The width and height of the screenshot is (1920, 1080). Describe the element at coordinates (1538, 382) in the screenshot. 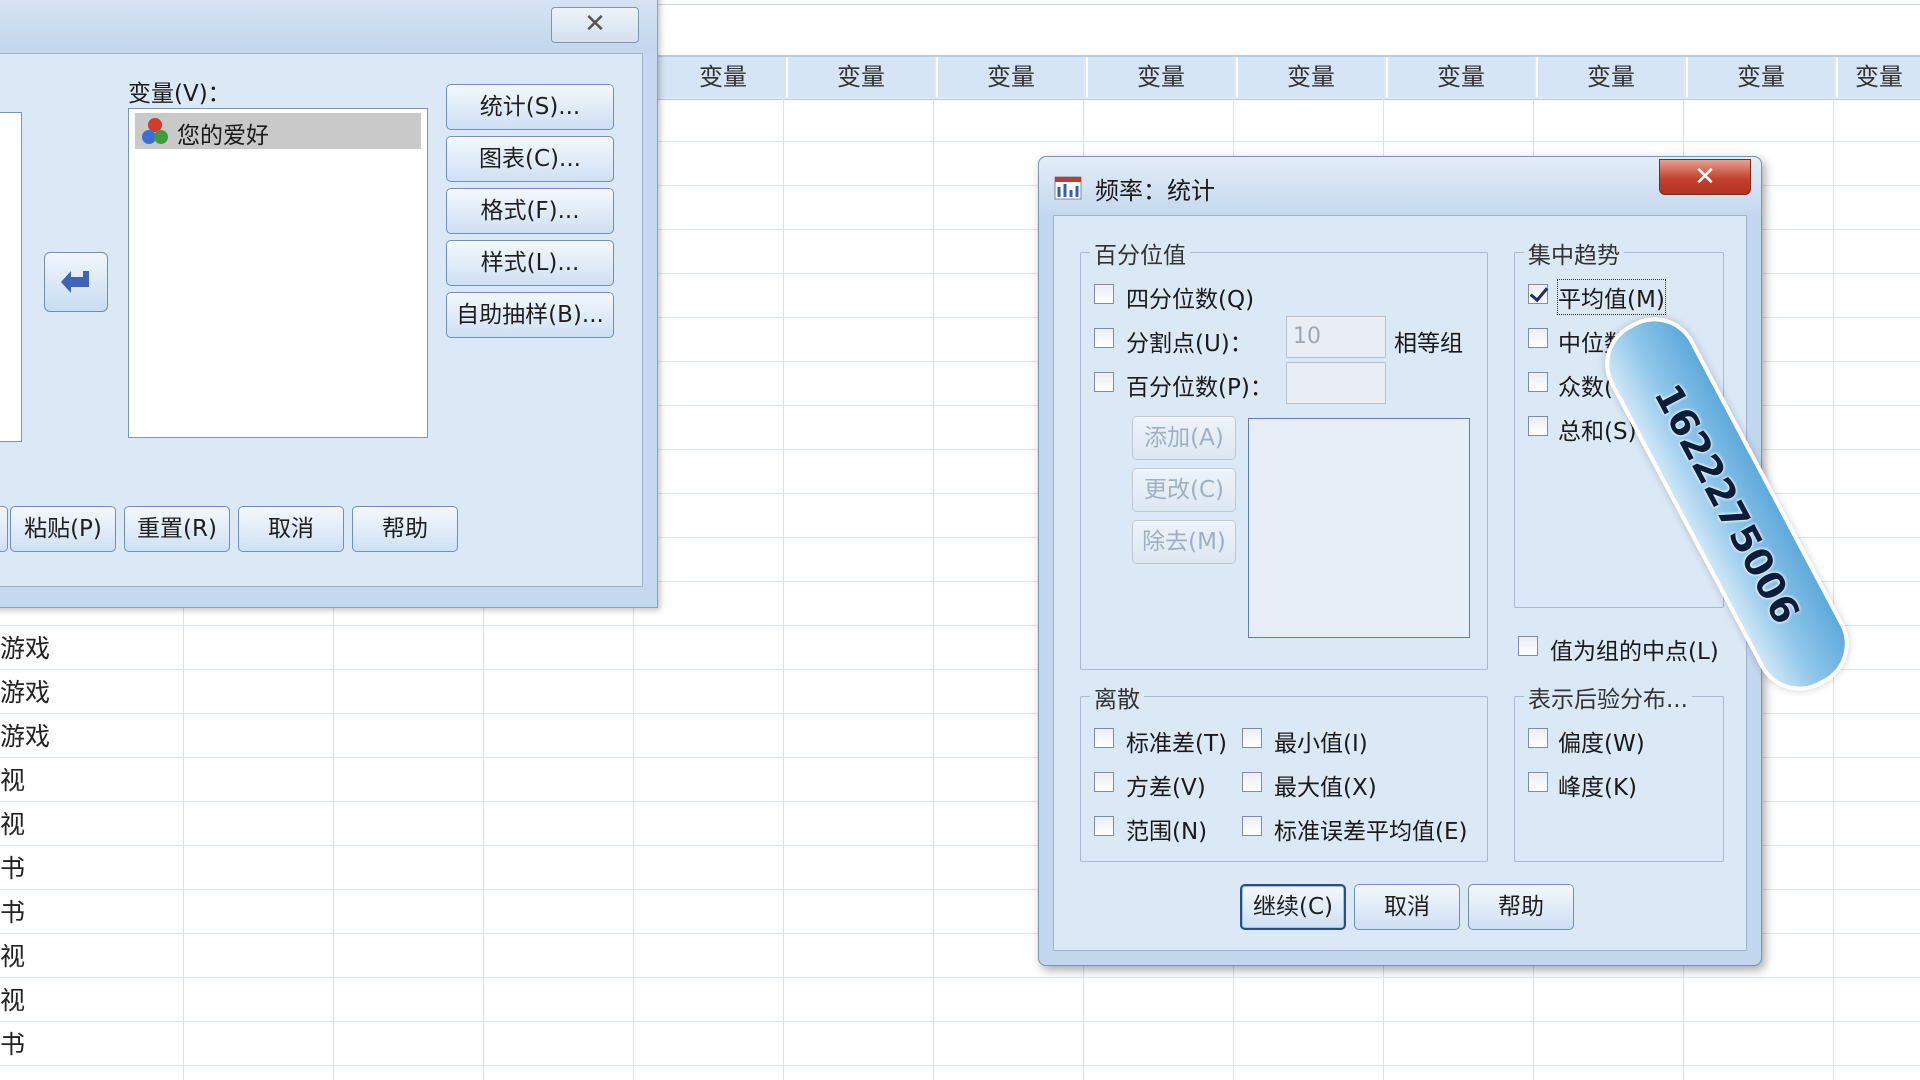

I see `mode-checkbox` at that location.